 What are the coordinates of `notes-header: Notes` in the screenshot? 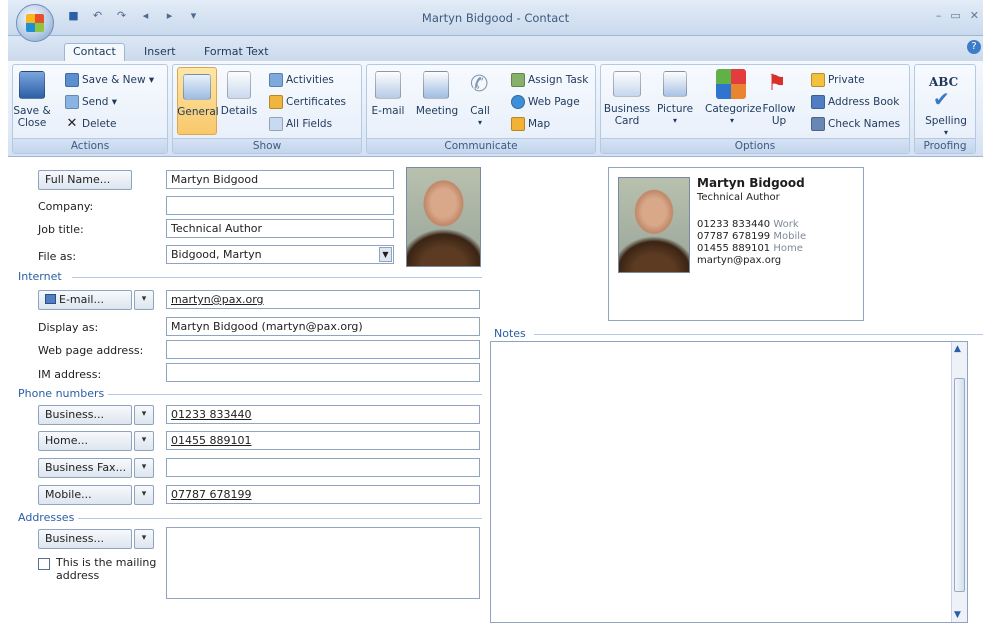 It's located at (512, 333).